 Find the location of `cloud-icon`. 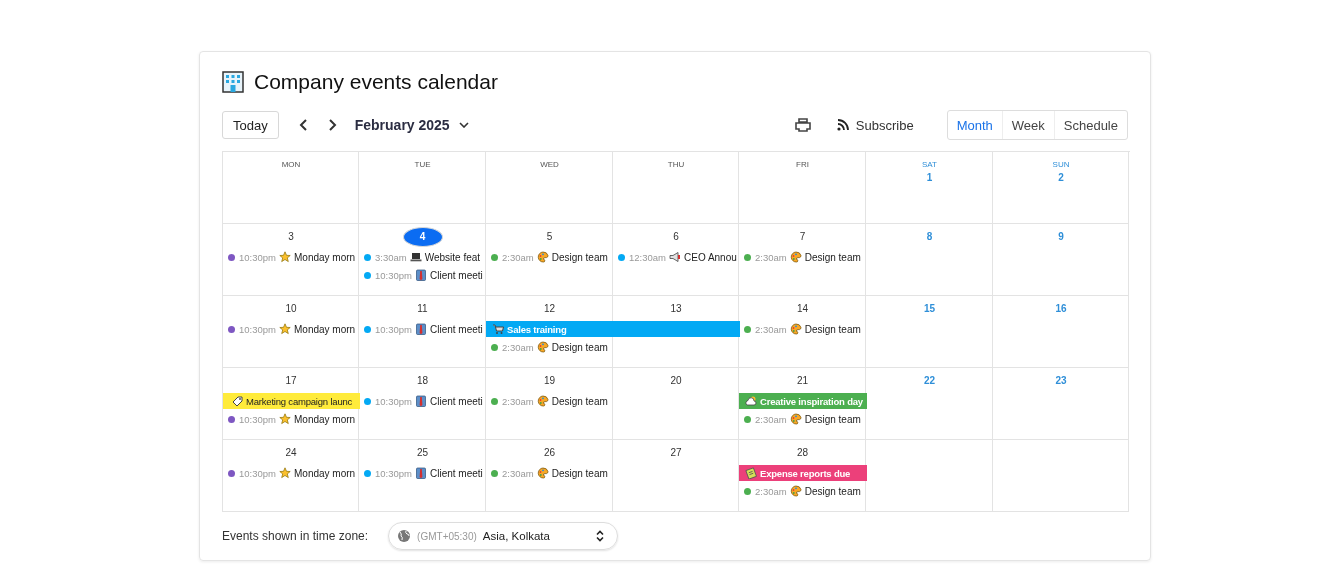

cloud-icon is located at coordinates (751, 401).